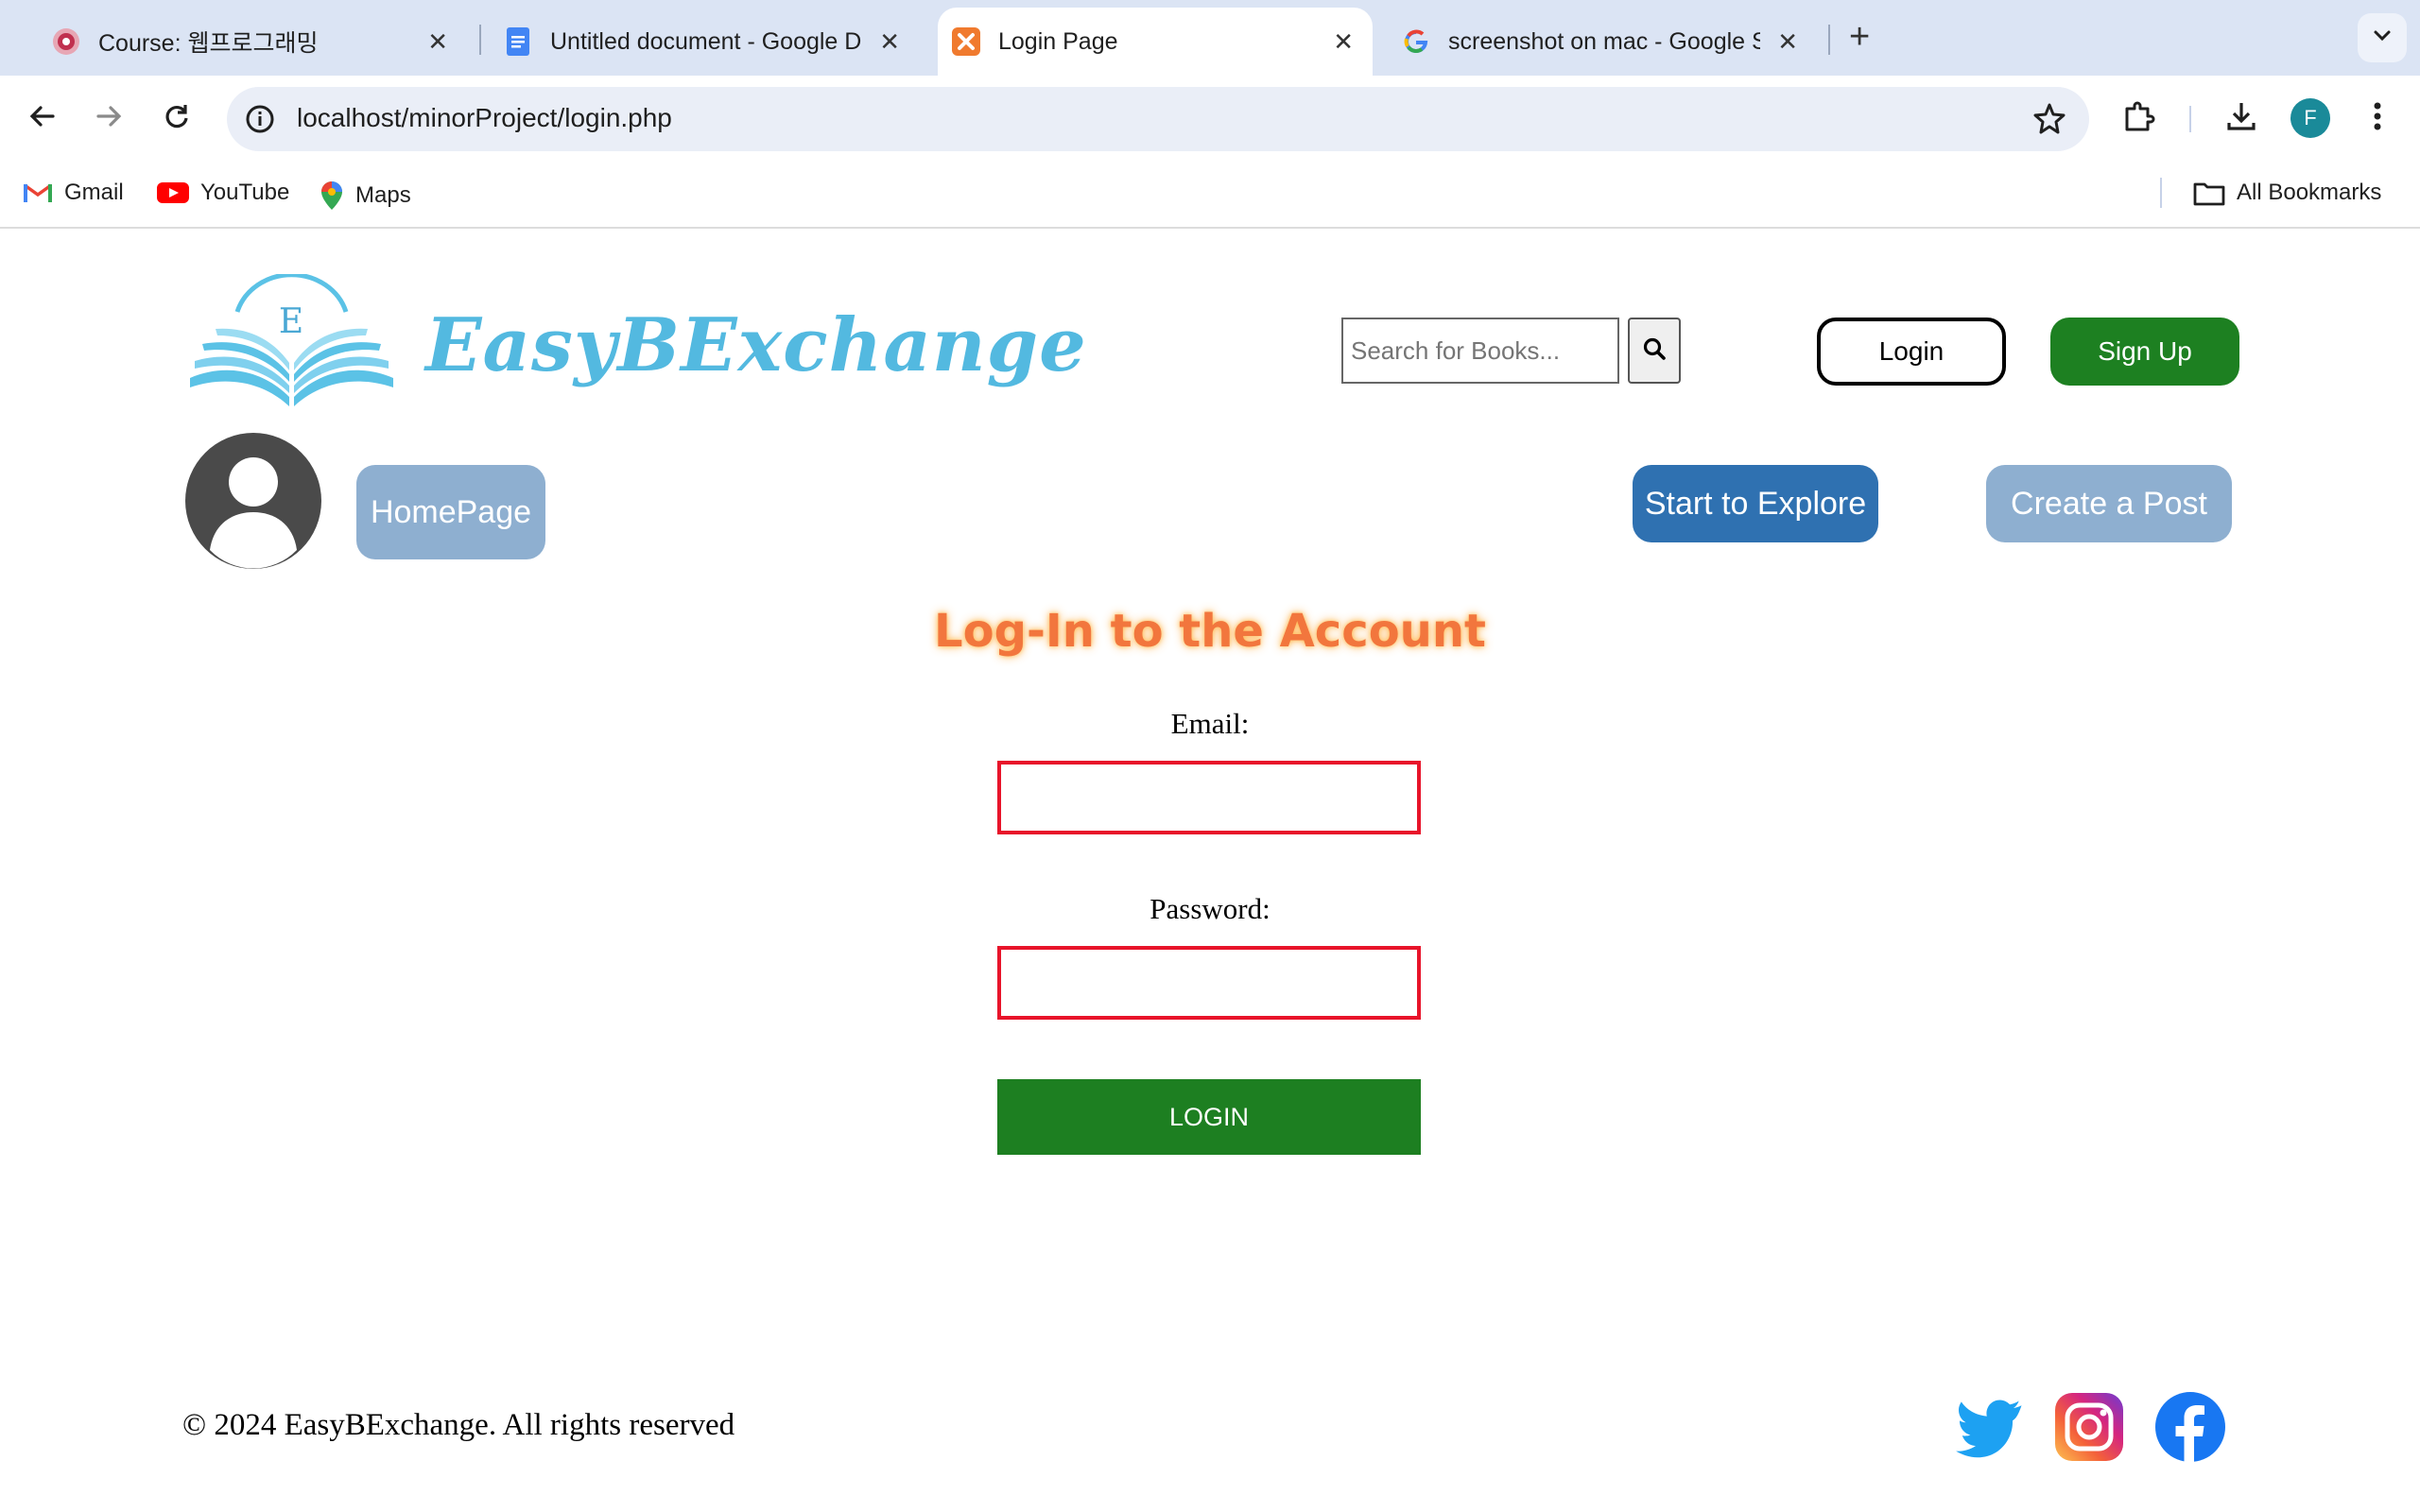 This screenshot has height=1512, width=2420. What do you see at coordinates (209, 43) in the screenshot?
I see `tab-title: Course: 웹프로그래밍` at bounding box center [209, 43].